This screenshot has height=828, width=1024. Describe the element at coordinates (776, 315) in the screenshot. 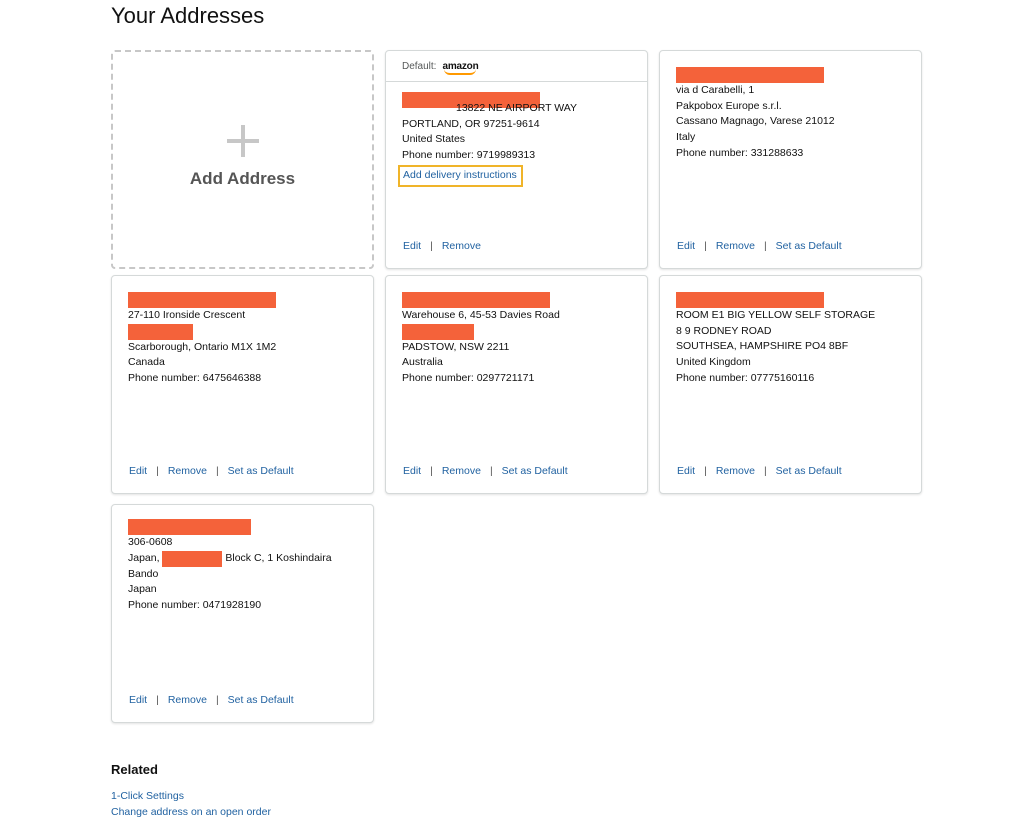

I see `address-line: ROOM E1 BIG YELLOW SELF STORAGE` at that location.